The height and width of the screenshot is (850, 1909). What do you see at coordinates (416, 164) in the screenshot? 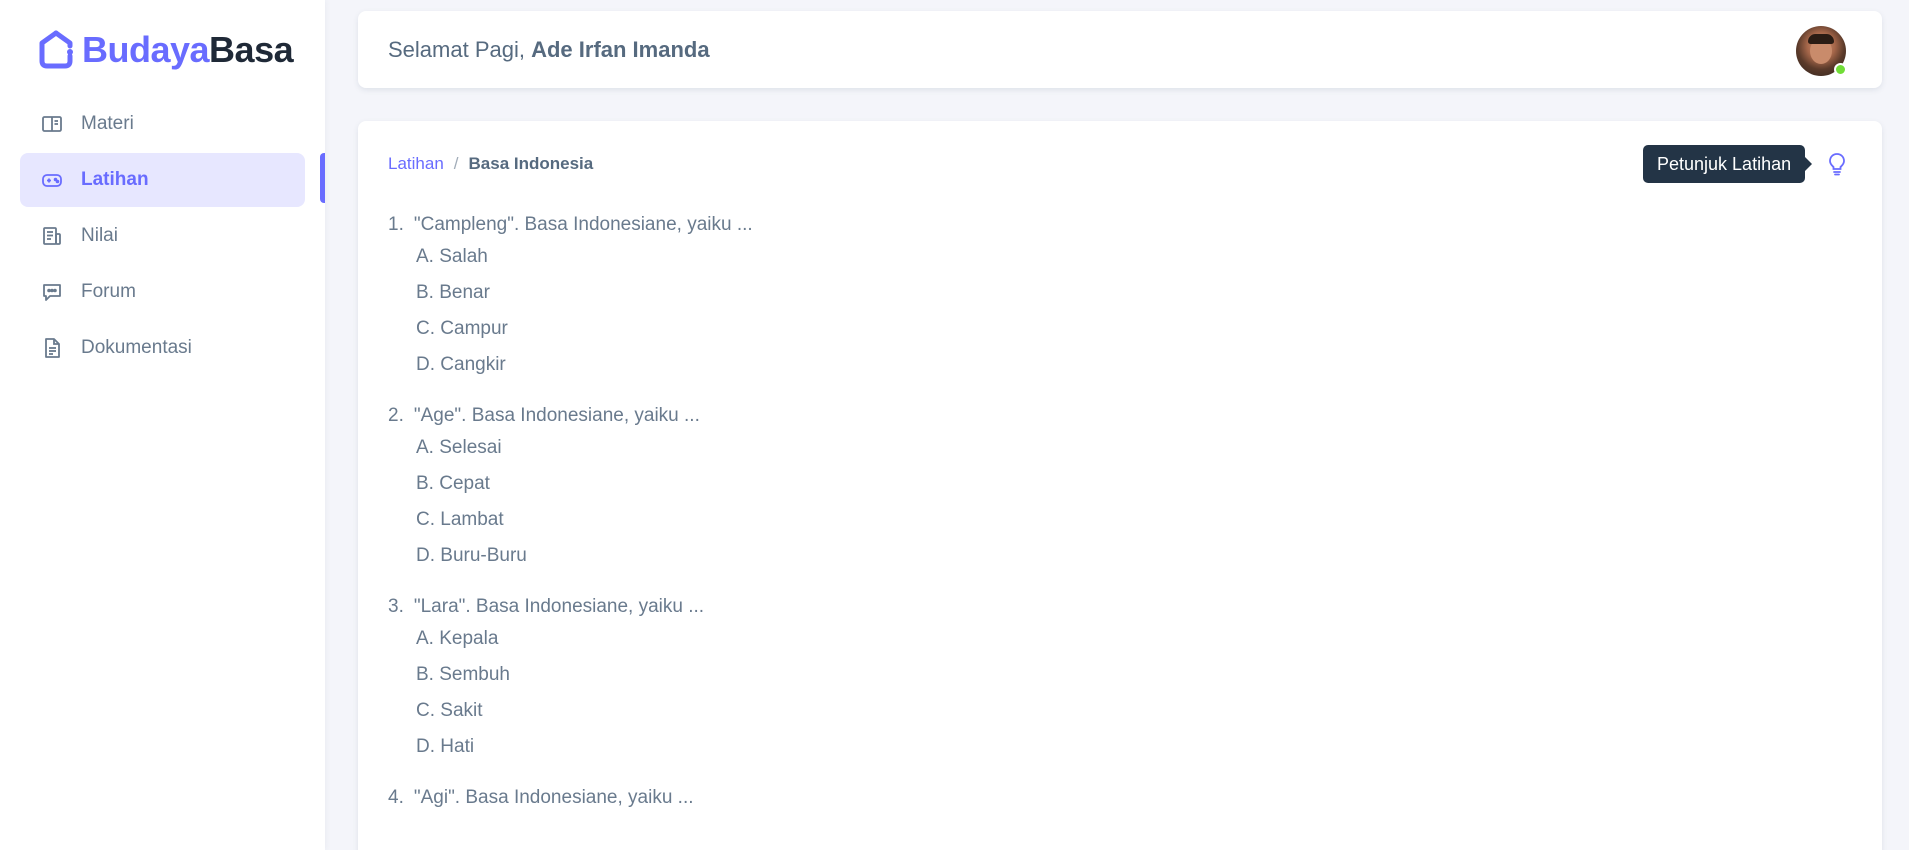
I see `breadcrumb-link-latihan: Latihan` at bounding box center [416, 164].